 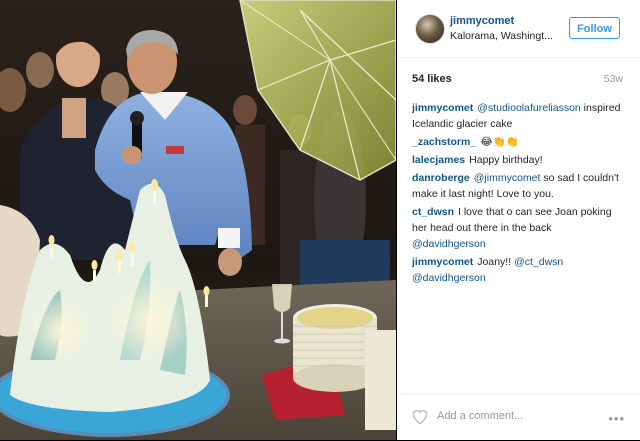 I want to click on comment-footer: Add a comment... •••, so click(x=518, y=417).